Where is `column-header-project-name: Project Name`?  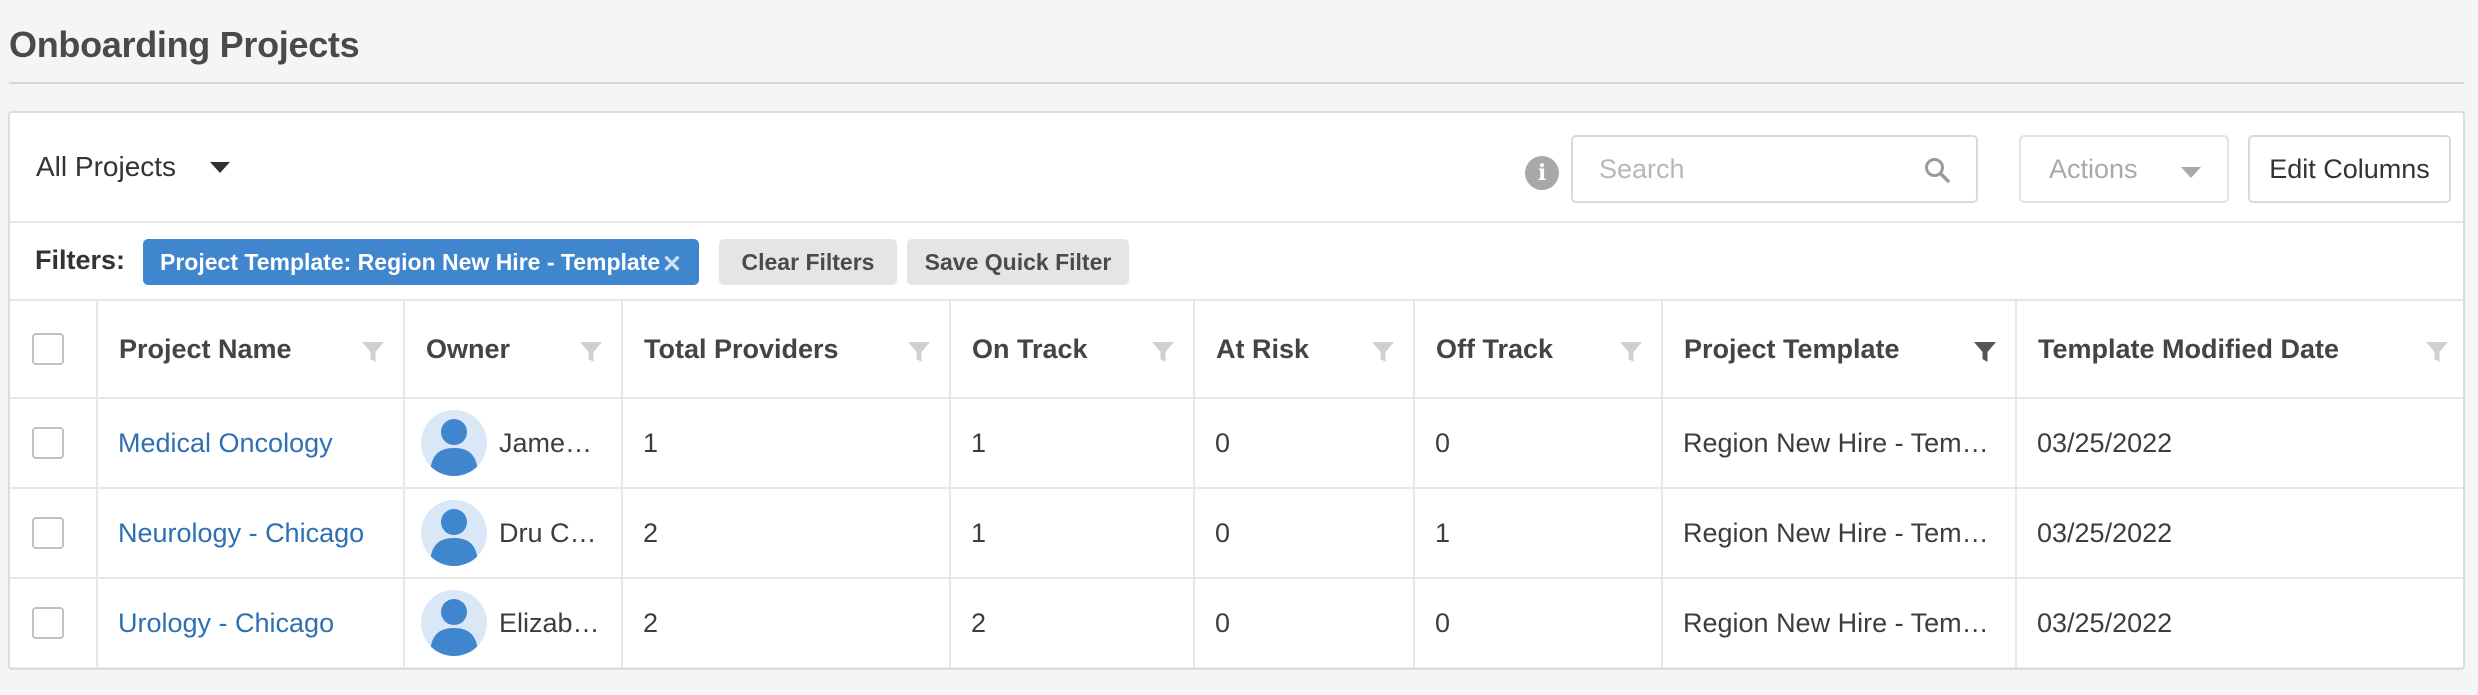 column-header-project-name: Project Name is located at coordinates (251, 349).